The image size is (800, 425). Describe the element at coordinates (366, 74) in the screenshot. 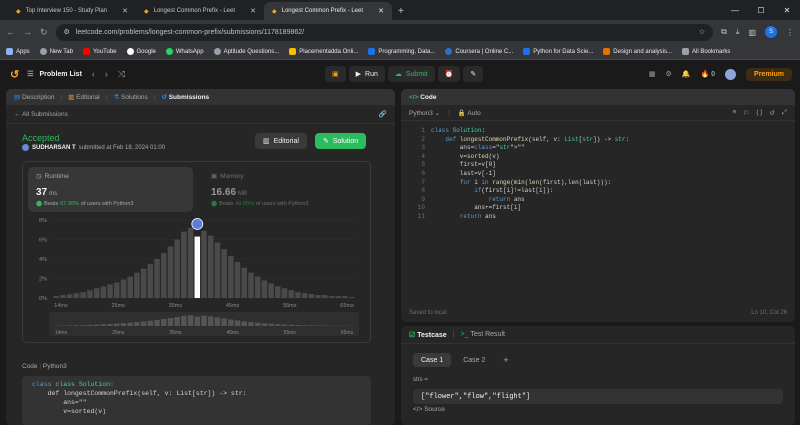

I see `run-button: ▶ Run` at that location.